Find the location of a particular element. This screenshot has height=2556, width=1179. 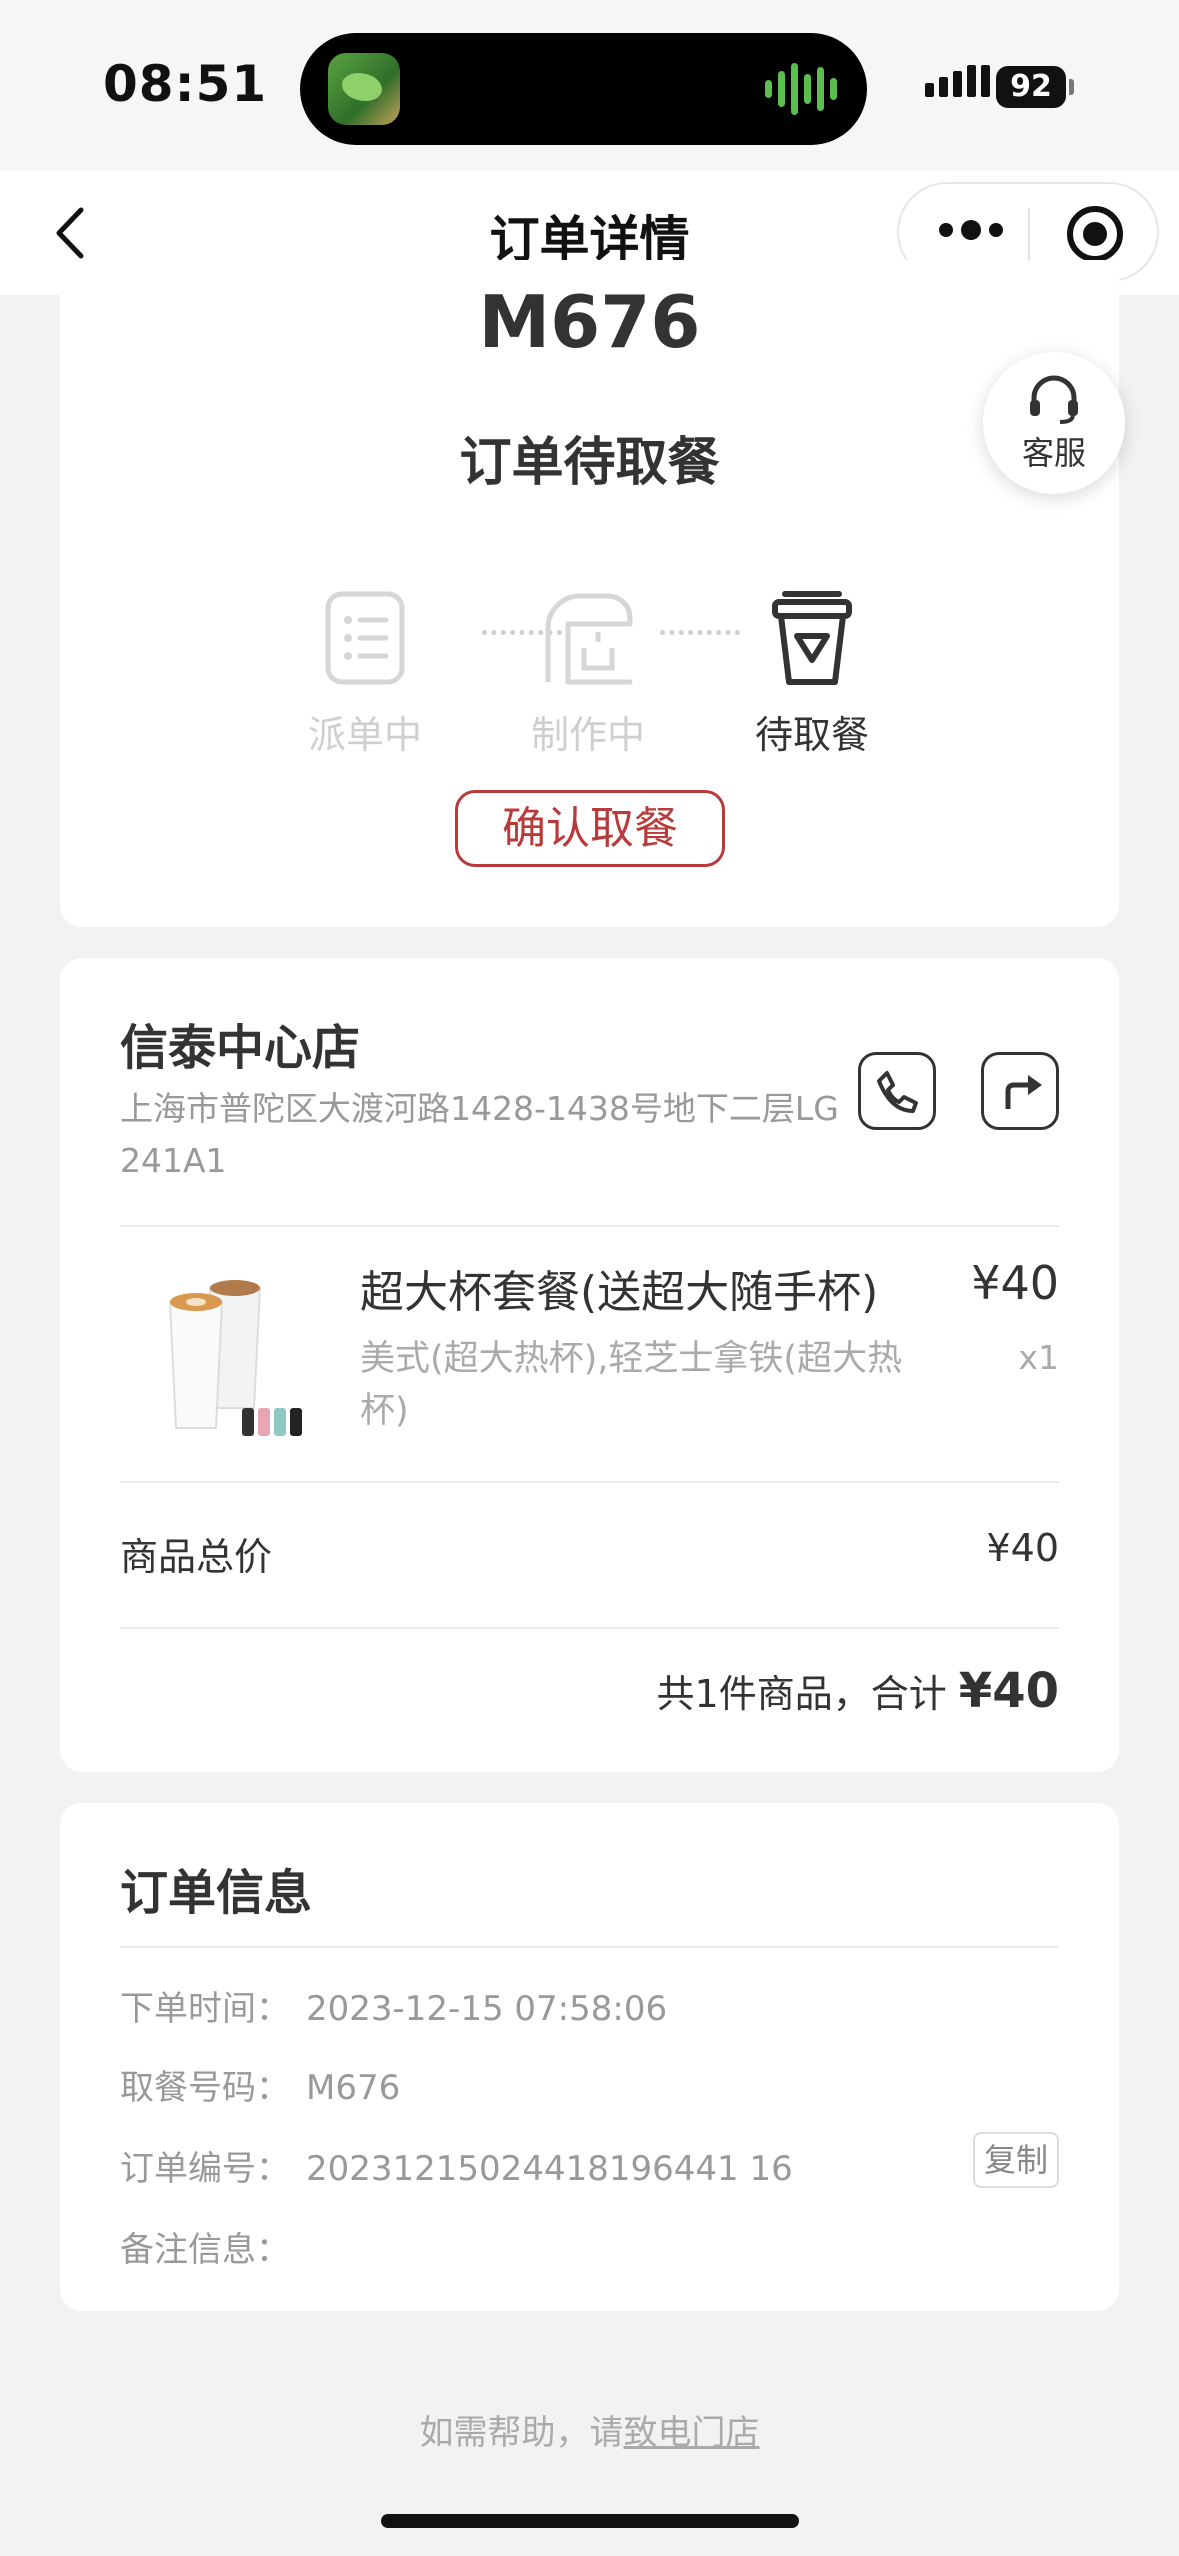

help-text: 如需帮助，请 is located at coordinates (521, 2433).